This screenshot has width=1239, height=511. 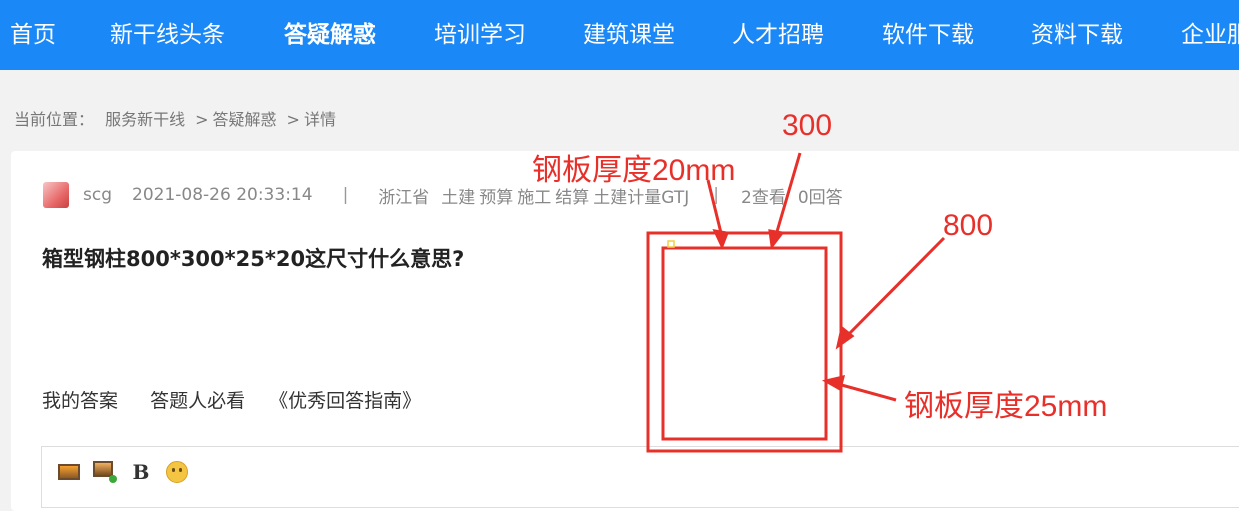 What do you see at coordinates (198, 401) in the screenshot?
I see `must-read-label: 答题人必看` at bounding box center [198, 401].